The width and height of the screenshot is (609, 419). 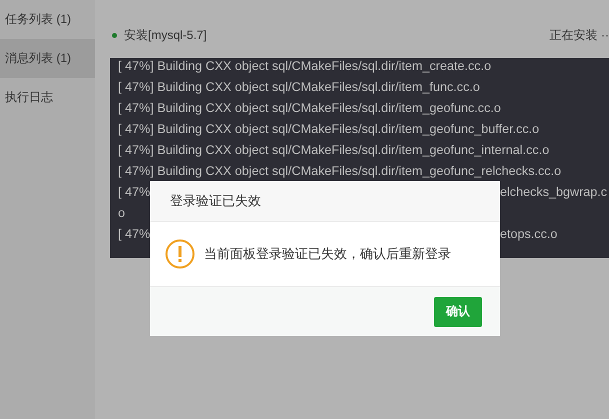 What do you see at coordinates (329, 129) in the screenshot?
I see `log-line: [ 47%] Building CXX object sql/CMakeFiles/sql.dir/item_geofunc_buffer.cc.o` at bounding box center [329, 129].